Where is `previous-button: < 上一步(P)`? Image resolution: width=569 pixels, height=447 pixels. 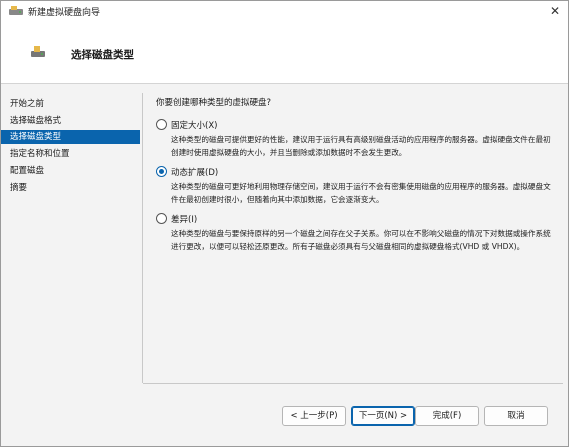
previous-button: < 上一步(P) is located at coordinates (314, 416).